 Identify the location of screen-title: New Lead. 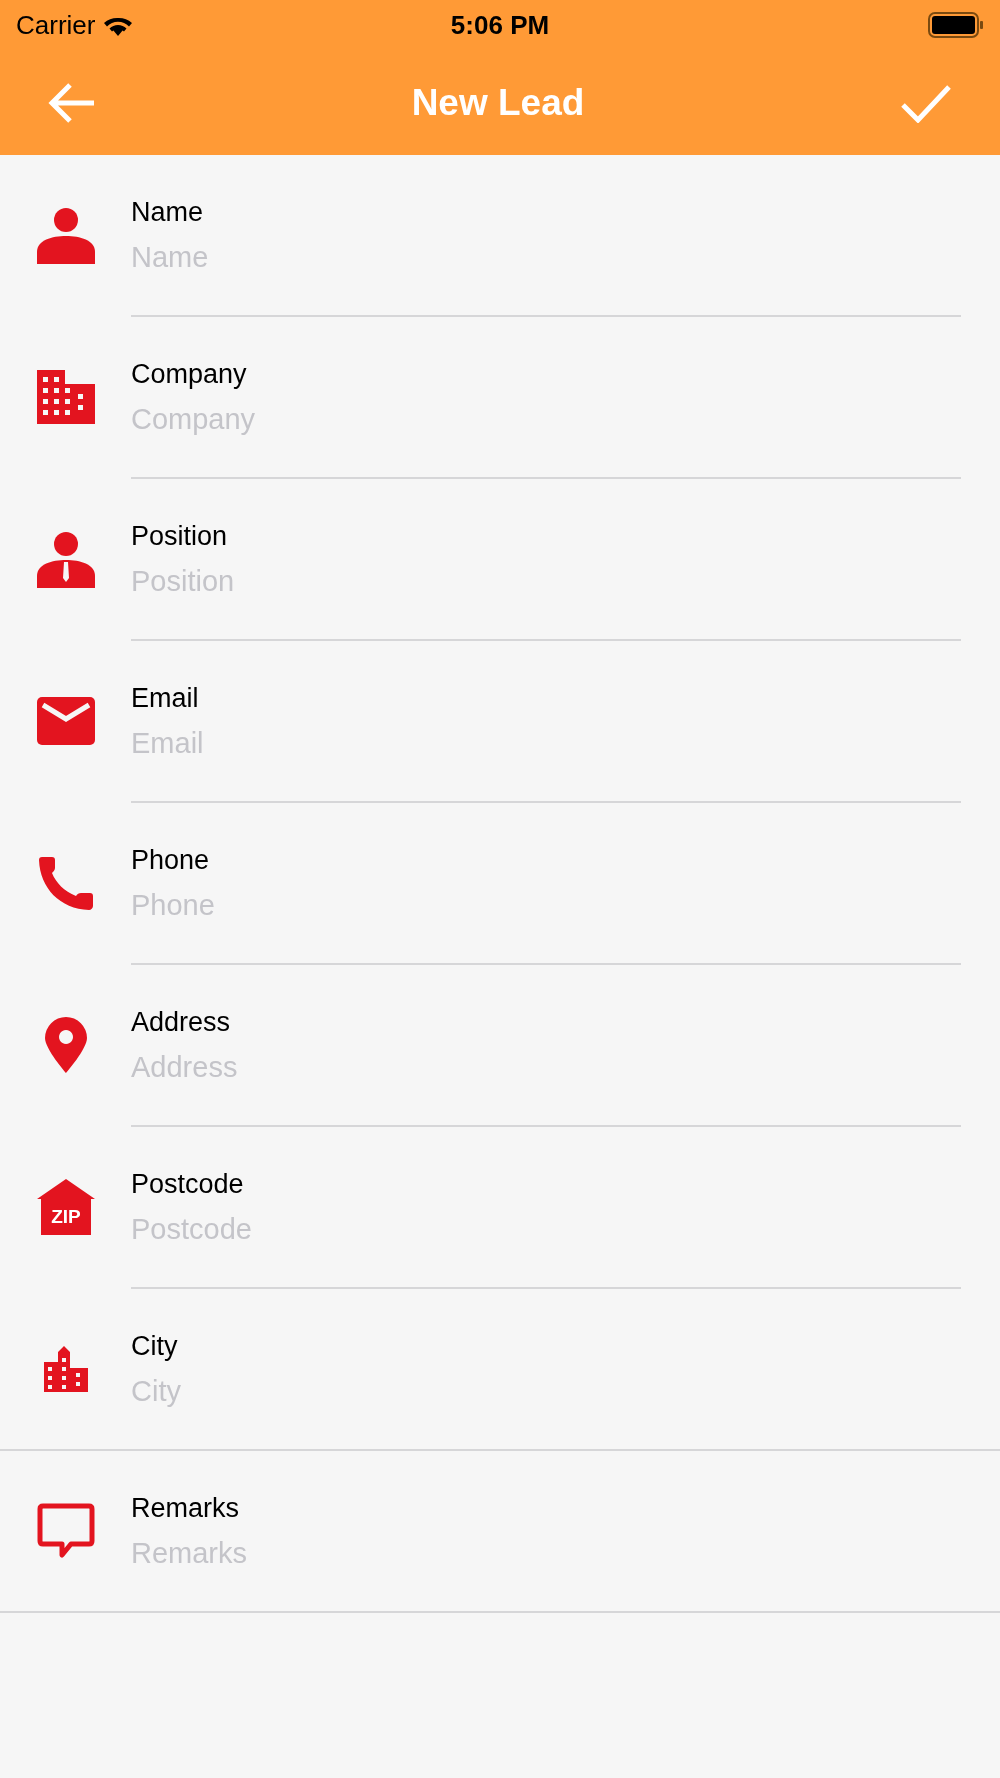
(498, 102).